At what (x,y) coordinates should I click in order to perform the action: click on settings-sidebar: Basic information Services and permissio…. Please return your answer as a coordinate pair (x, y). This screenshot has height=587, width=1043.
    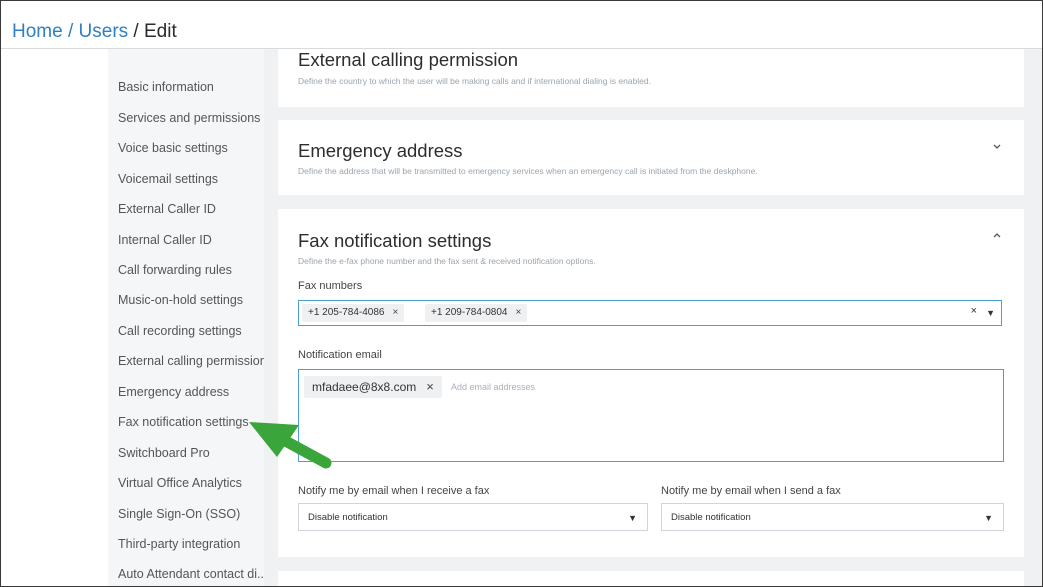
    Looking at the image, I should click on (186, 317).